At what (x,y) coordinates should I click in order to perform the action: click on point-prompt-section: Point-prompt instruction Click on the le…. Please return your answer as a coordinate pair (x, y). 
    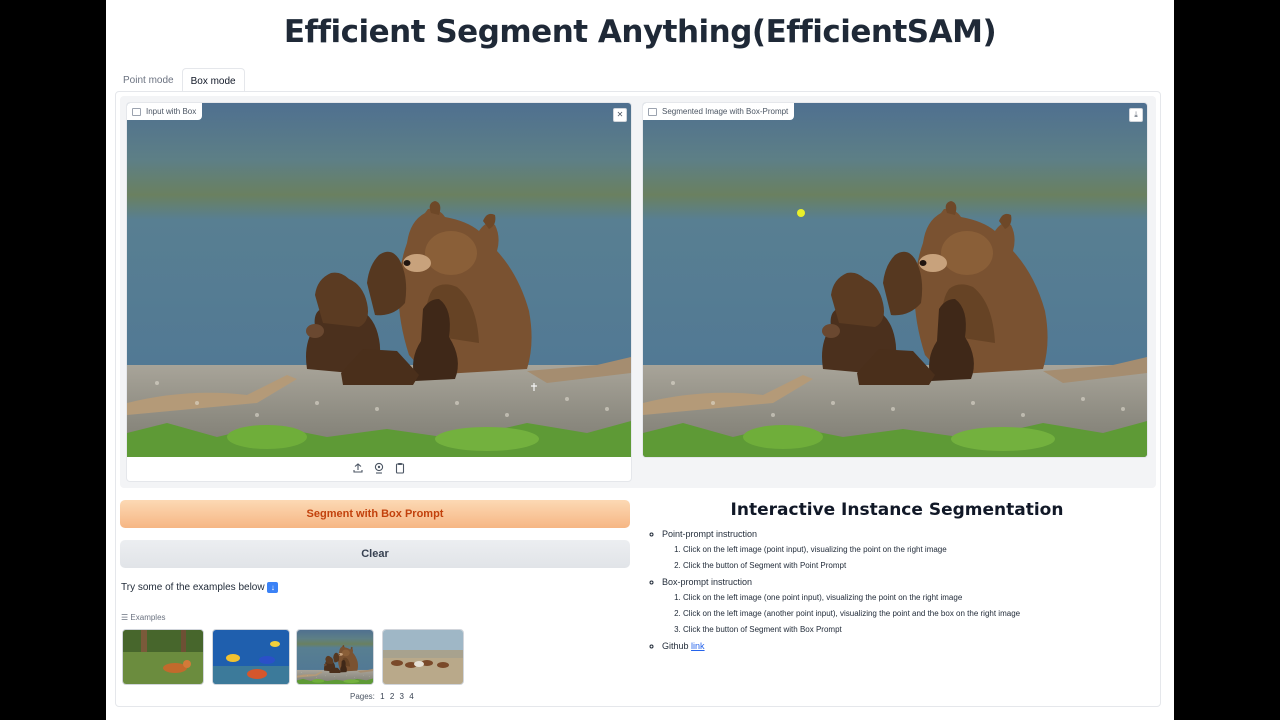
    Looking at the image, I should click on (906, 549).